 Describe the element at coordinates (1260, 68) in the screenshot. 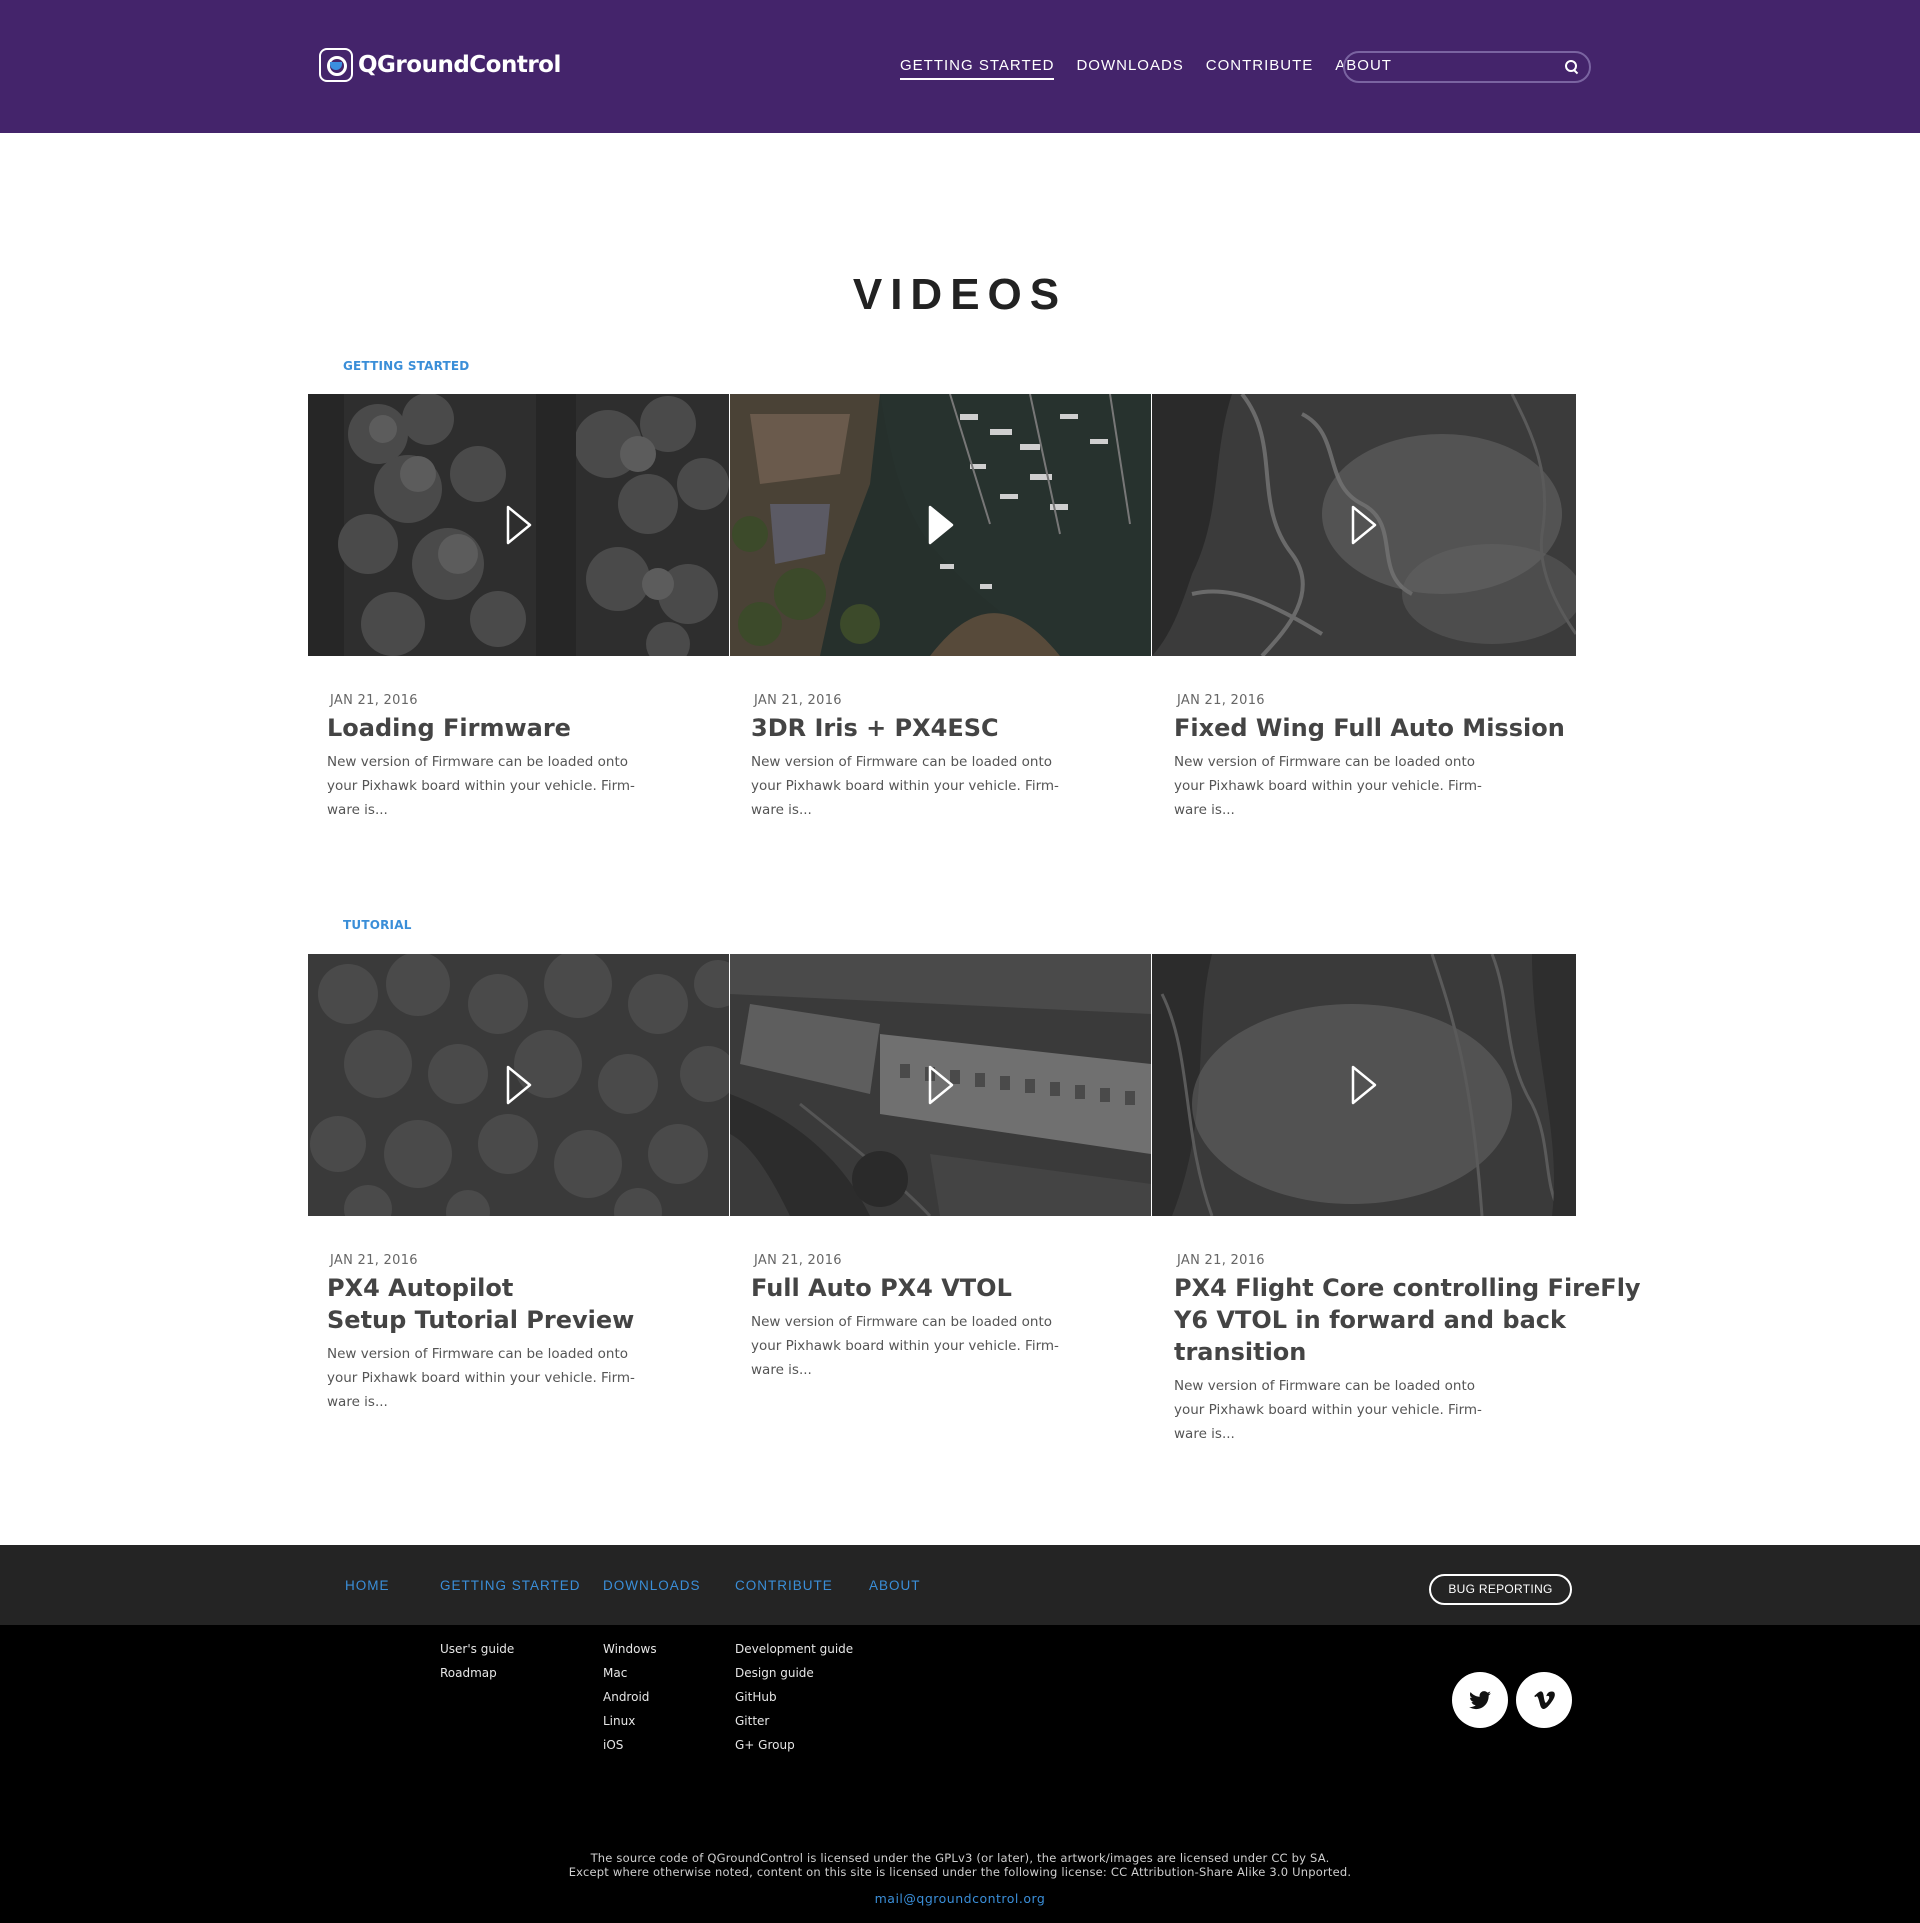

I see `nav-contribute: CONTRIBUTE` at that location.